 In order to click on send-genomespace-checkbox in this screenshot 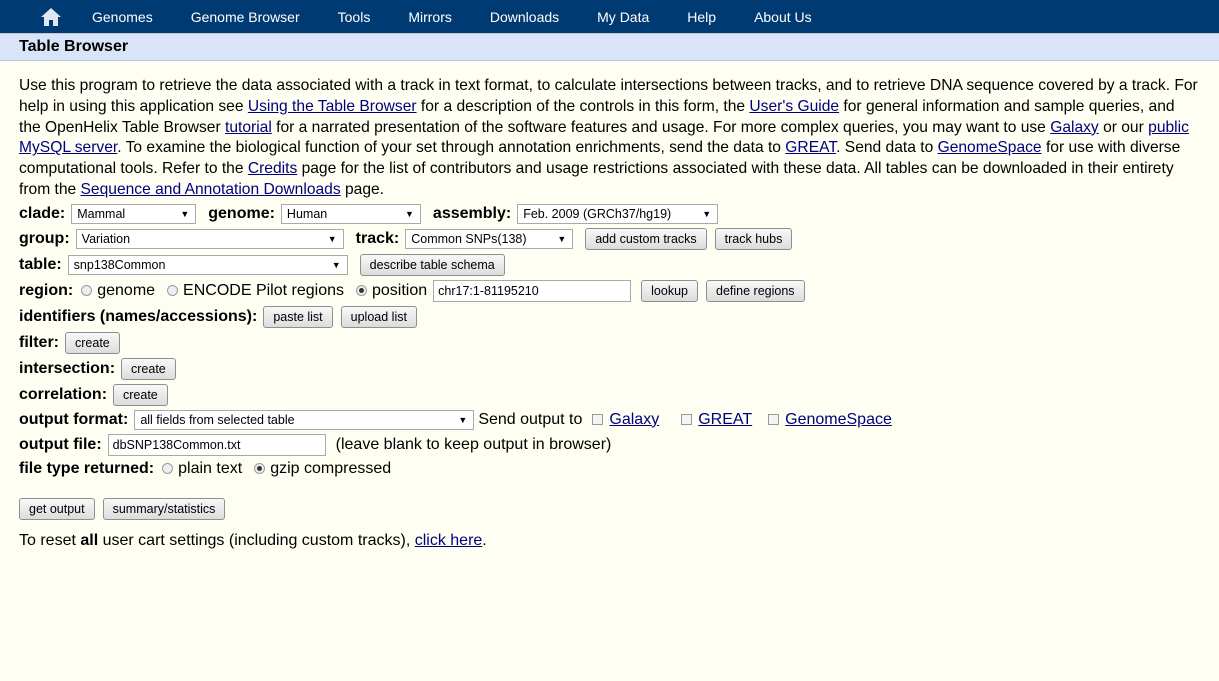, I will do `click(774, 420)`.